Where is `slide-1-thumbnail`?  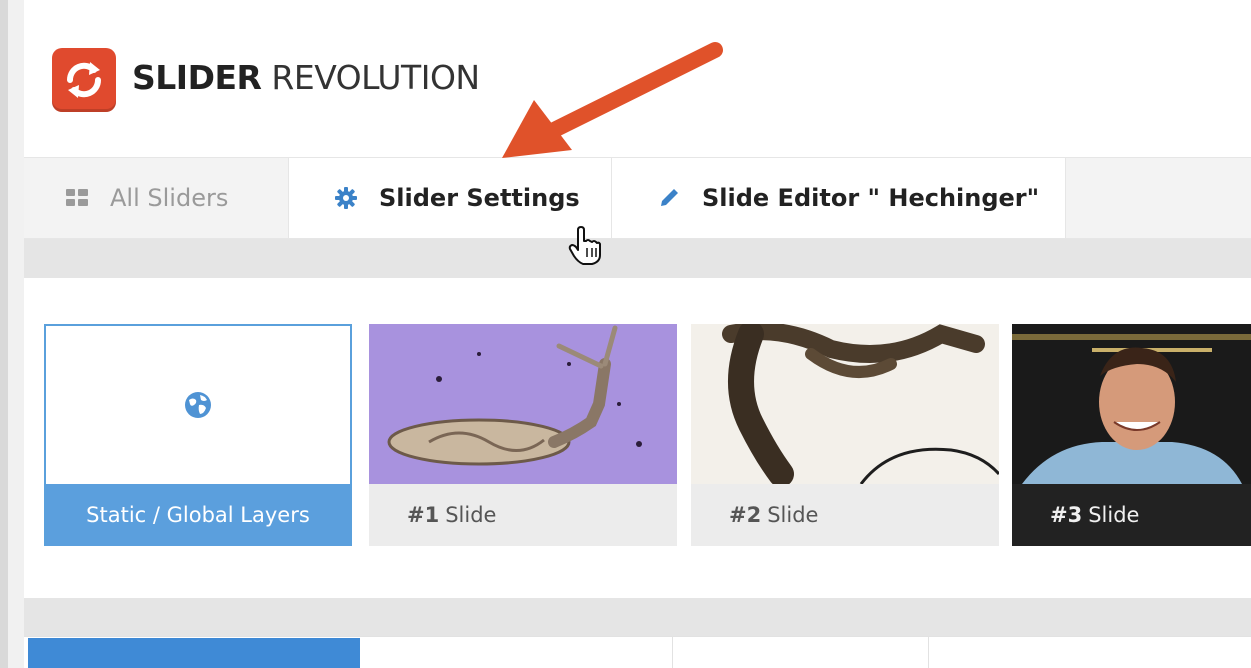
slide-1-thumbnail is located at coordinates (523, 404).